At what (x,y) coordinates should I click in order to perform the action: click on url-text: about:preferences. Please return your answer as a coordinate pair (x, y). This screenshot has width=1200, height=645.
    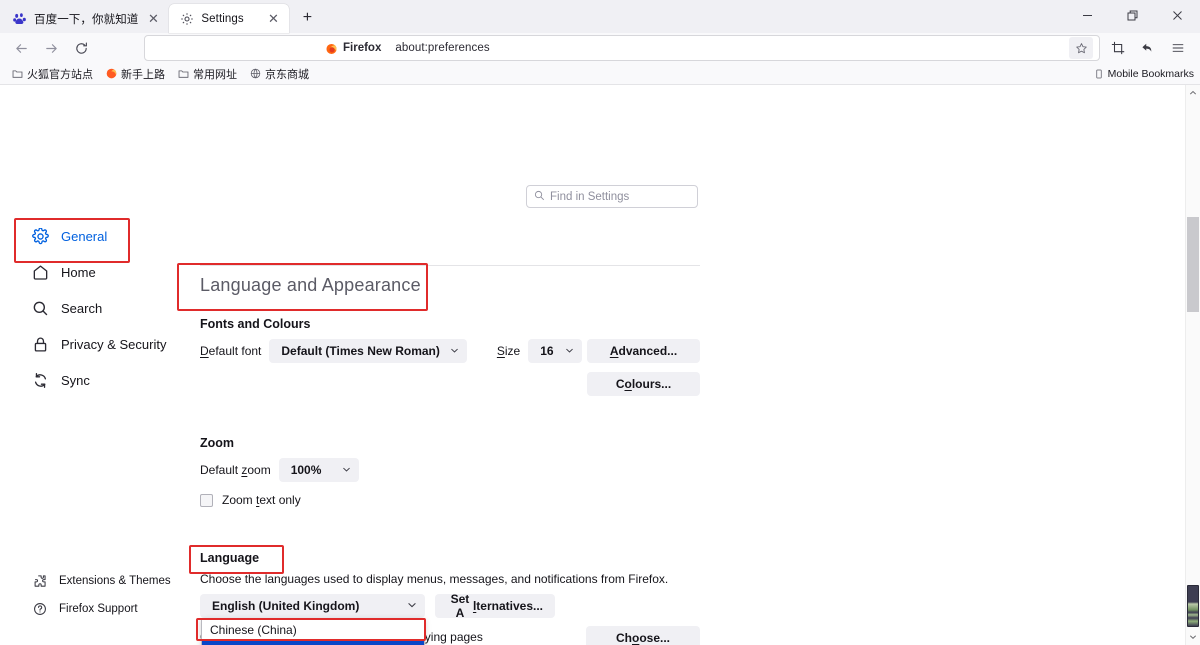
    Looking at the image, I should click on (729, 48).